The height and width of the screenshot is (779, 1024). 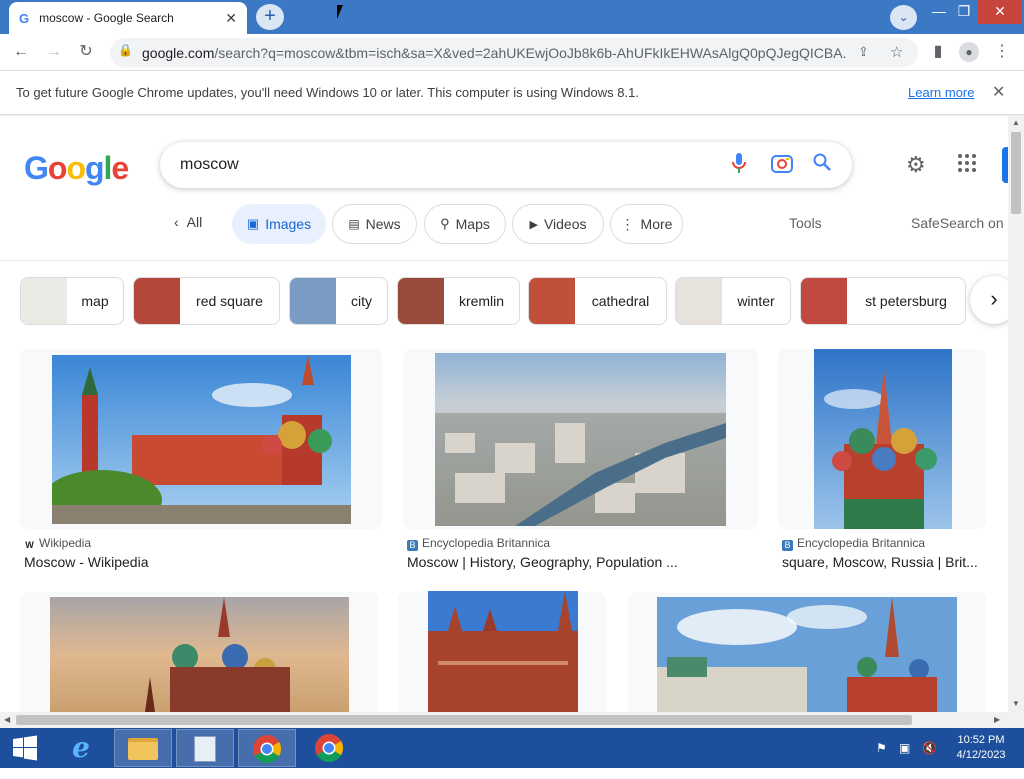 I want to click on internet-explorer-icon: e, so click(x=81, y=748).